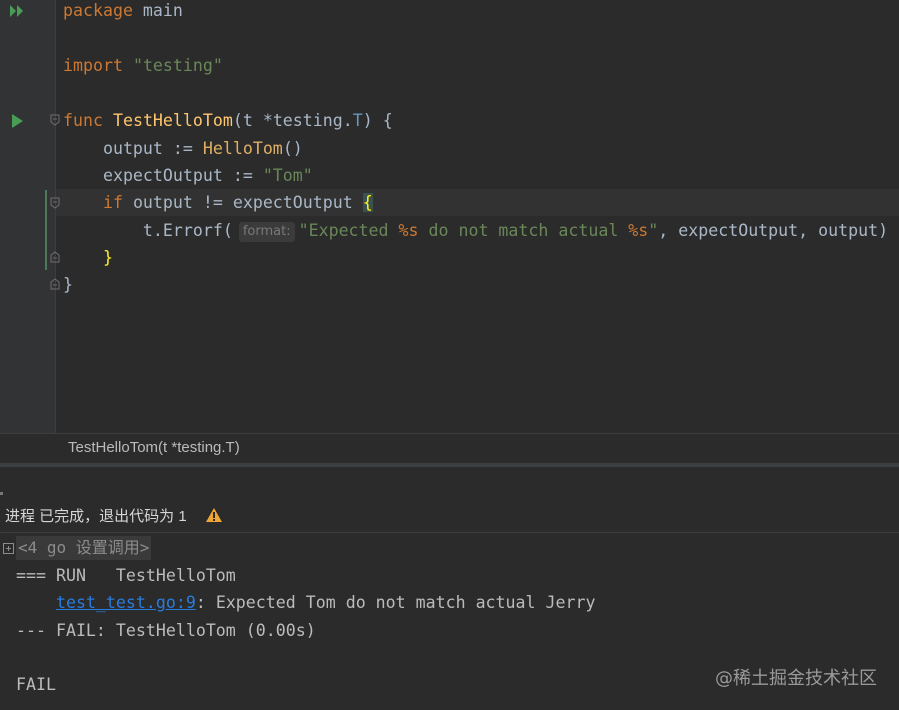  What do you see at coordinates (154, 447) in the screenshot?
I see `breadcrumb: TestHelloTom(t *testing.T)` at bounding box center [154, 447].